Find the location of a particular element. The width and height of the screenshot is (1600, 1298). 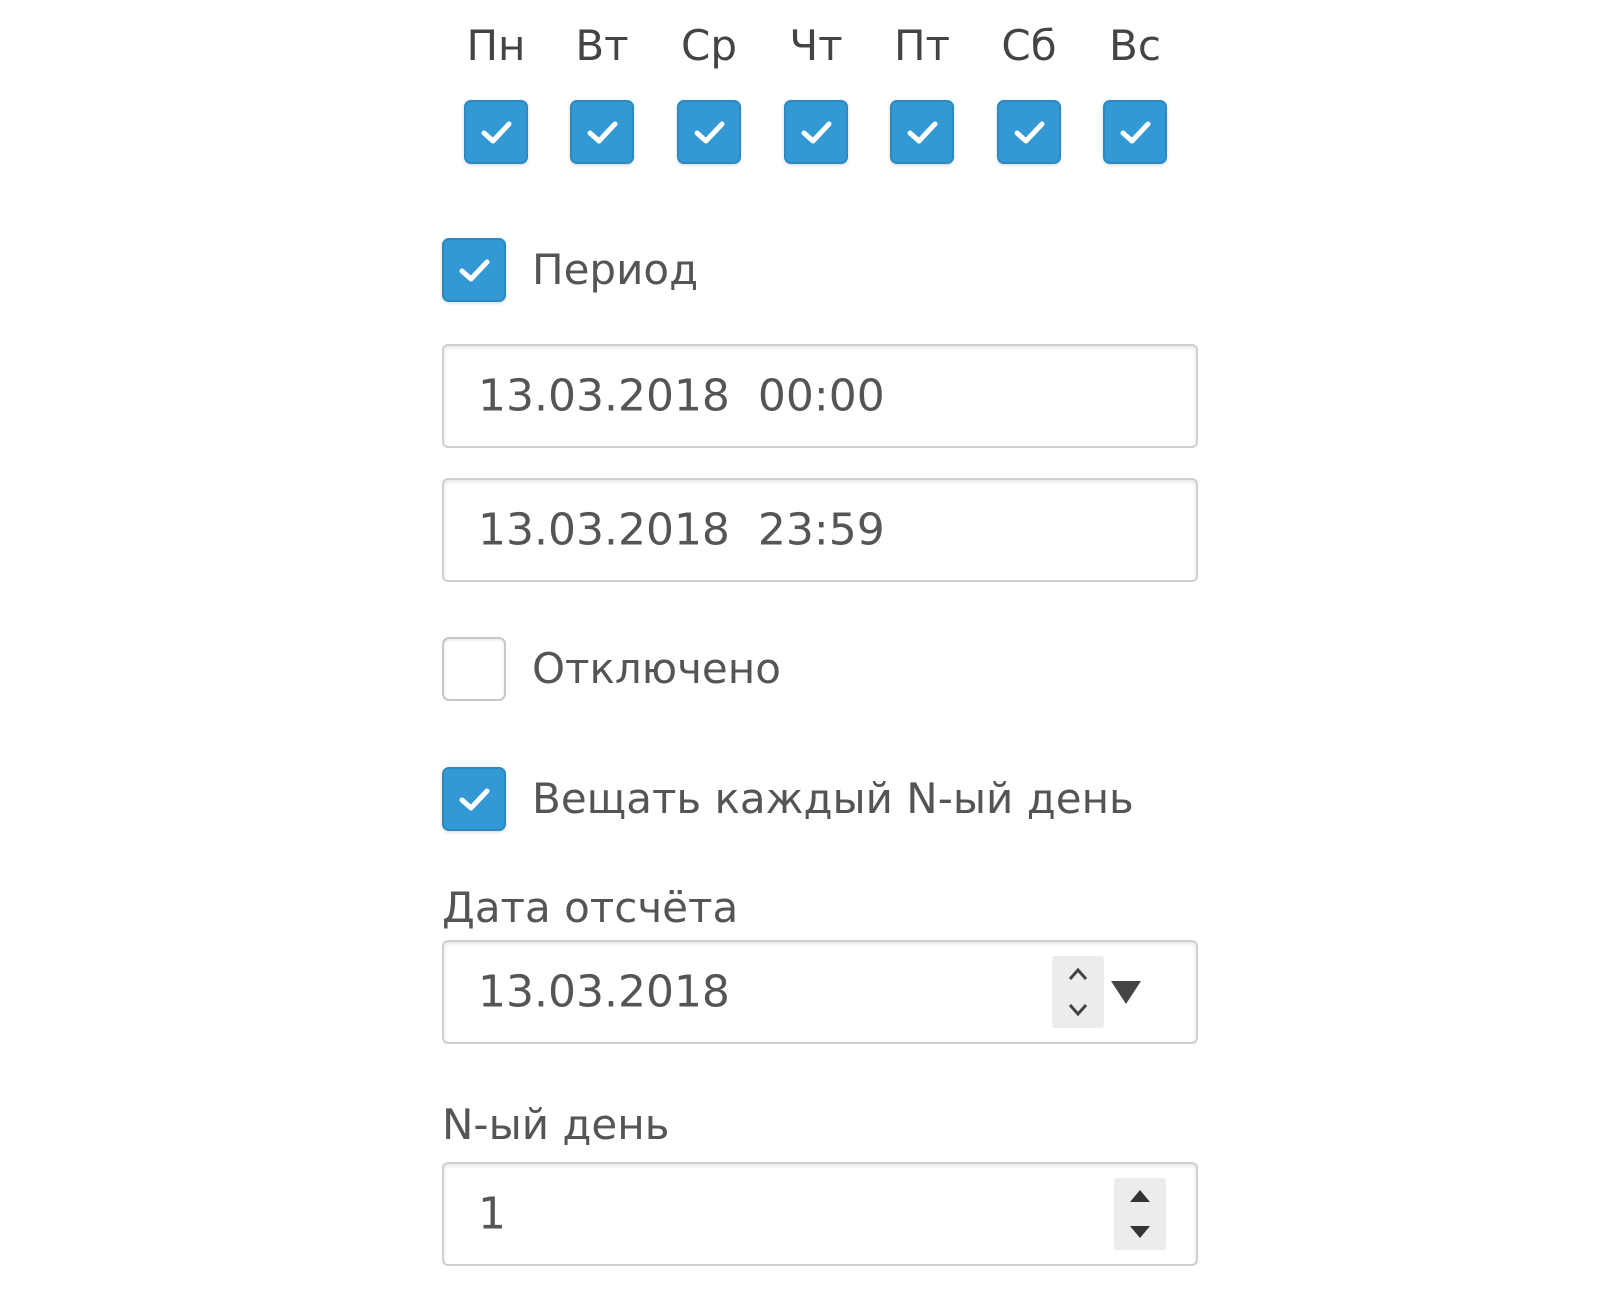

nth-day-value: 1 is located at coordinates (492, 1214).